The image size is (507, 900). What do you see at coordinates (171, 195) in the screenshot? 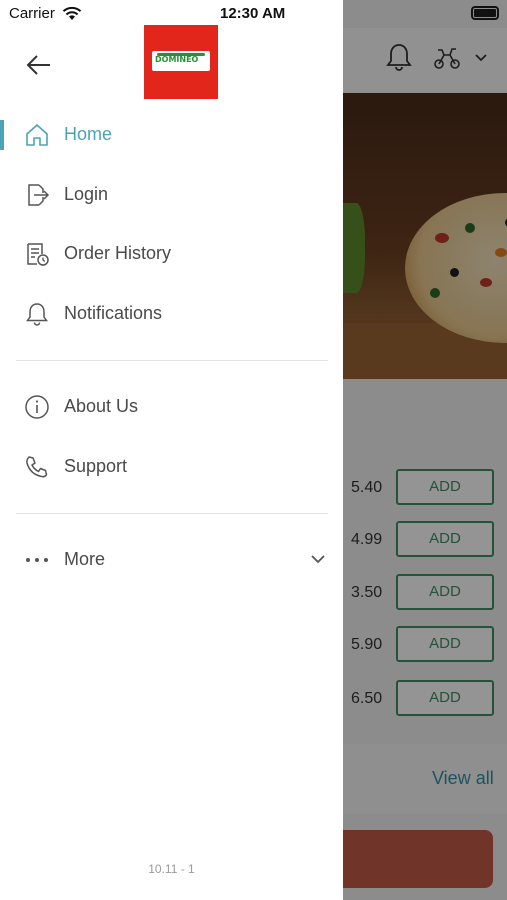
I see `nav-item-login: Login` at bounding box center [171, 195].